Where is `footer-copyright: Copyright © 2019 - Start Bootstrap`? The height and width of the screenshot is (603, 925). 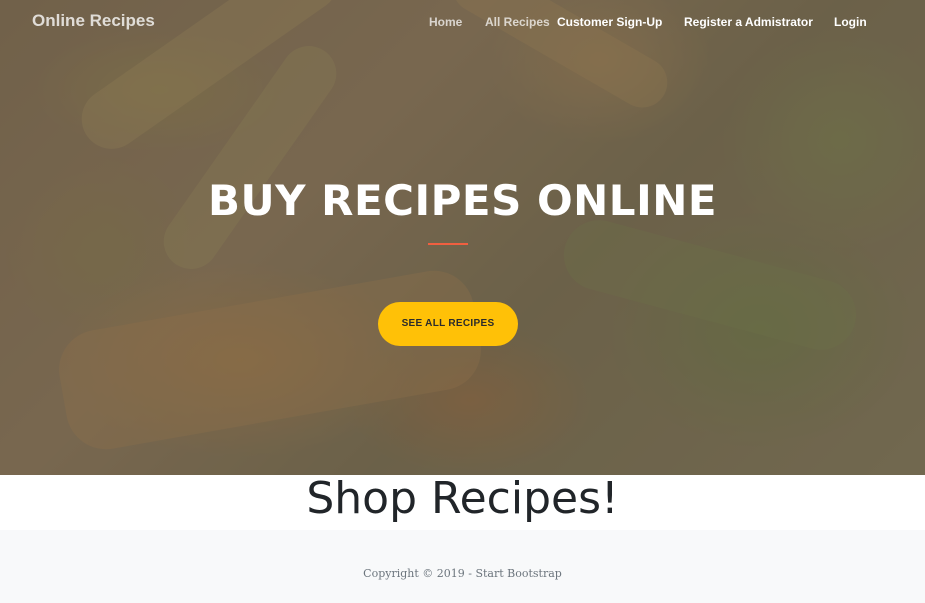
footer-copyright: Copyright © 2019 - Start Bootstrap is located at coordinates (462, 573).